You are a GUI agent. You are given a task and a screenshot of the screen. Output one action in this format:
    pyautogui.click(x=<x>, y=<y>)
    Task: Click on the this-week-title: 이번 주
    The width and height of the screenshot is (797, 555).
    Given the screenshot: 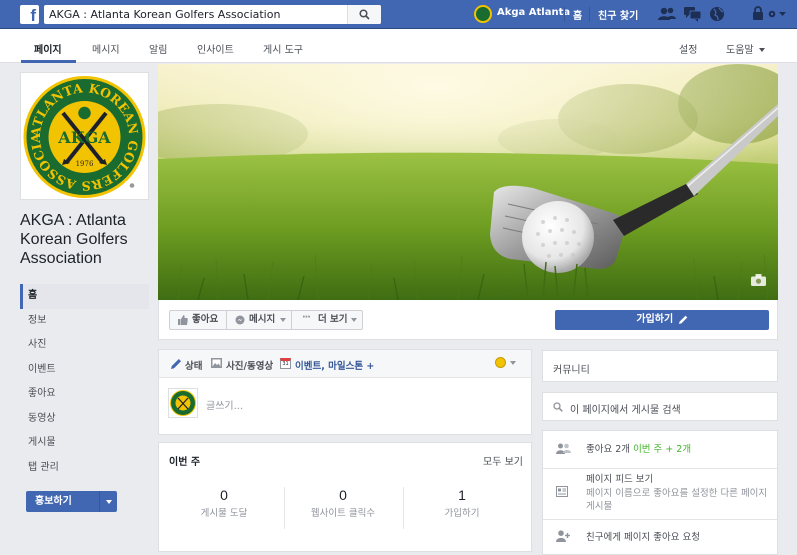 What is the action you would take?
    pyautogui.click(x=185, y=462)
    